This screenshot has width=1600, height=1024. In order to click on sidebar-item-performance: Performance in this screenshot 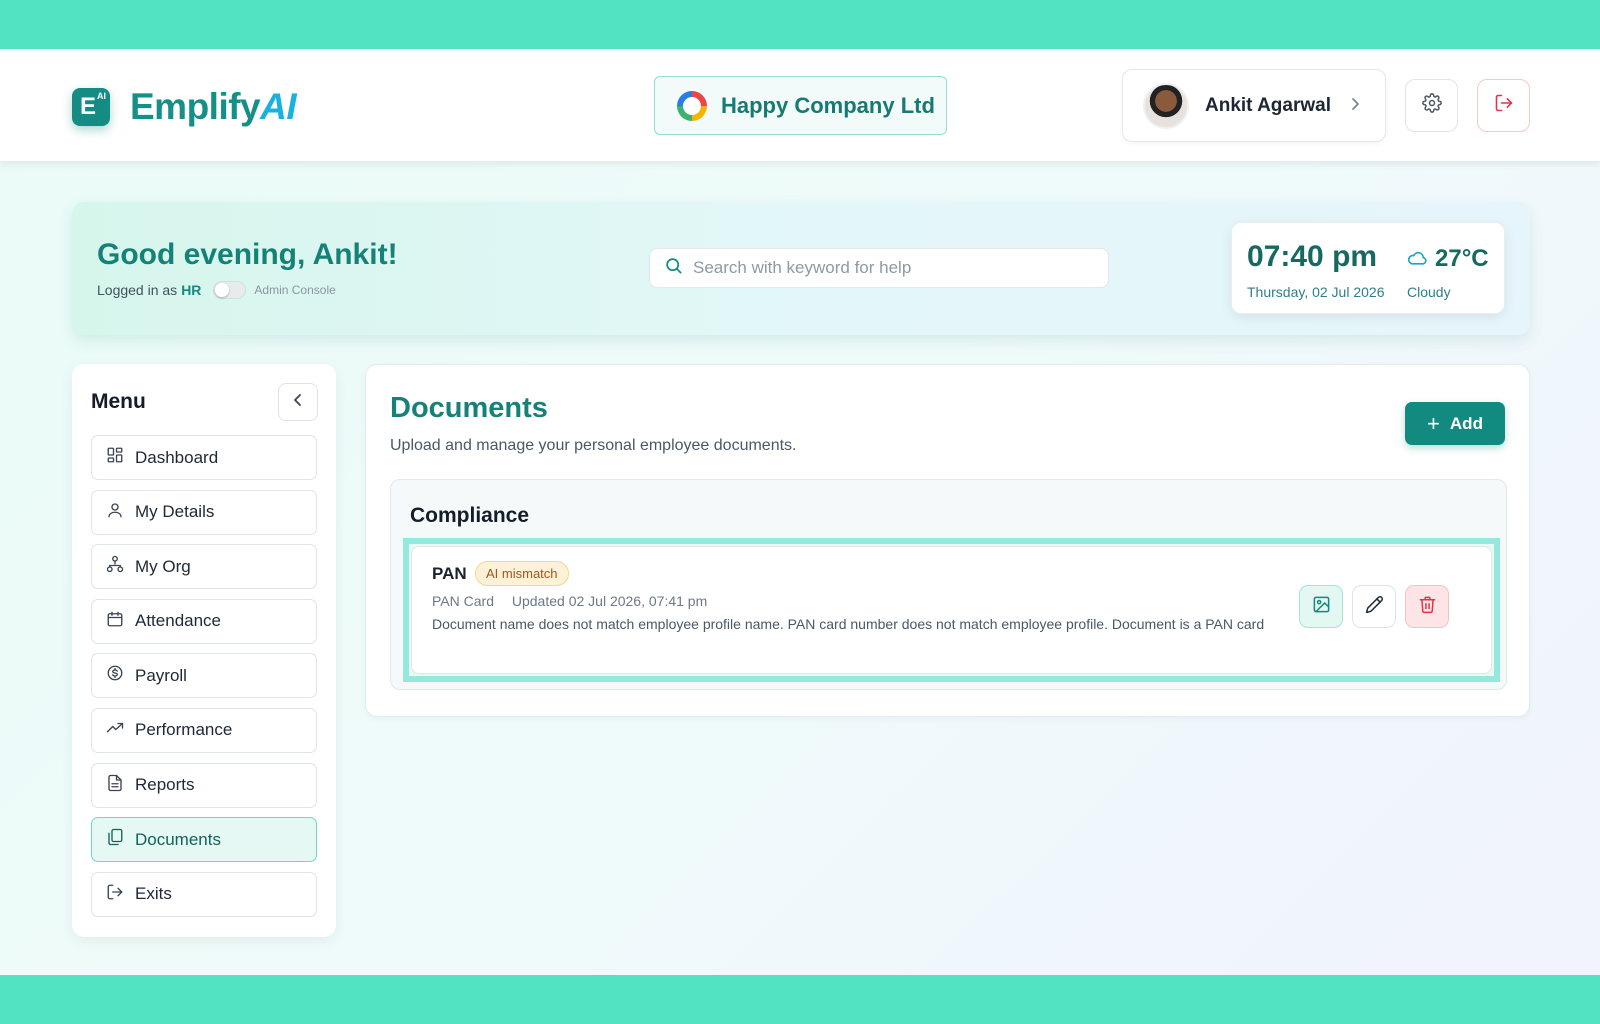, I will do `click(204, 730)`.